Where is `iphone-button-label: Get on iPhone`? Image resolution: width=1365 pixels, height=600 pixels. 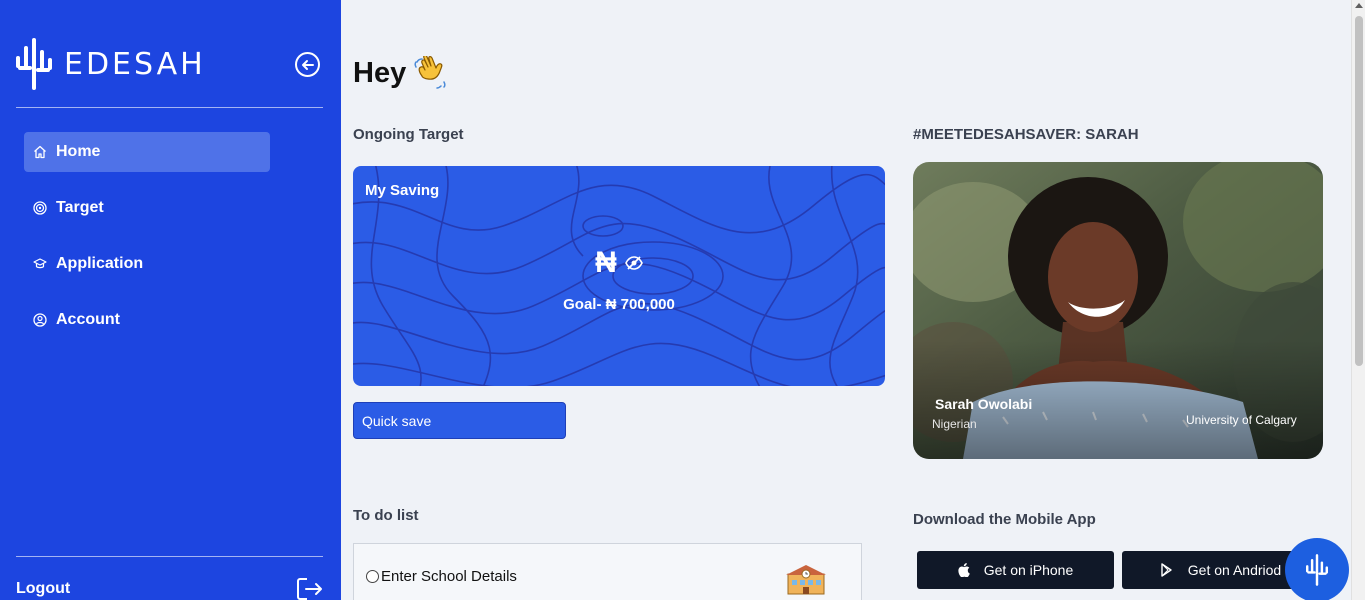 iphone-button-label: Get on iPhone is located at coordinates (1028, 570).